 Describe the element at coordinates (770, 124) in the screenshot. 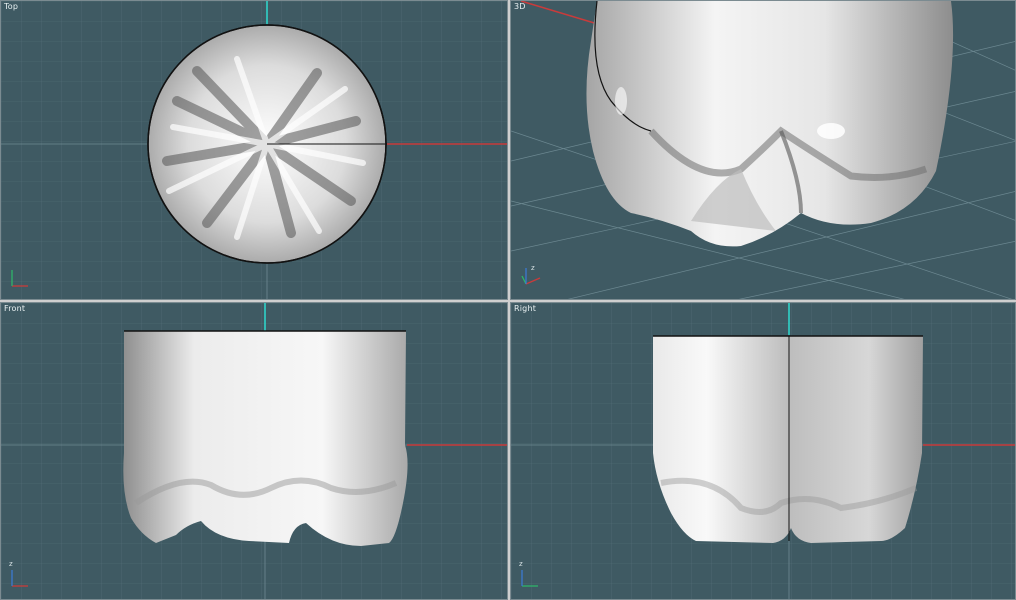

I see `bottle-base-3d` at that location.